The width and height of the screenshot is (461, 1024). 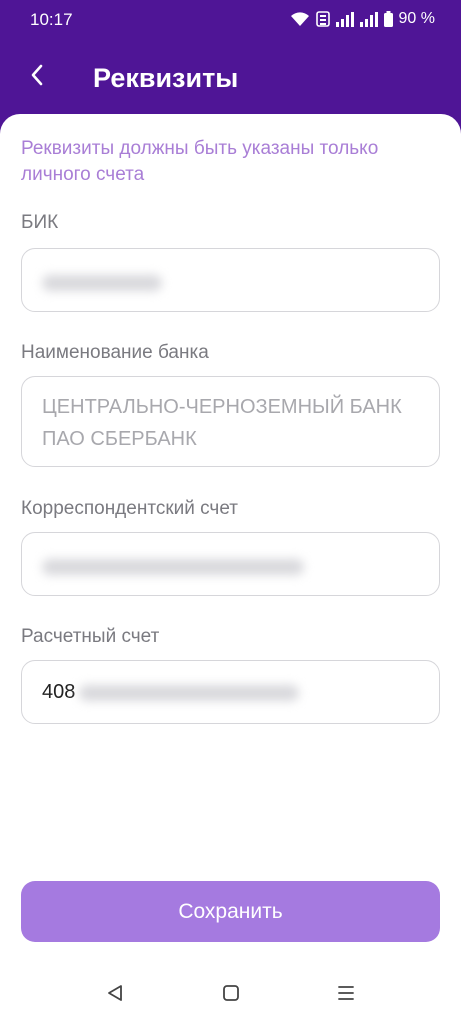 I want to click on nav-home-button, so click(x=231, y=995).